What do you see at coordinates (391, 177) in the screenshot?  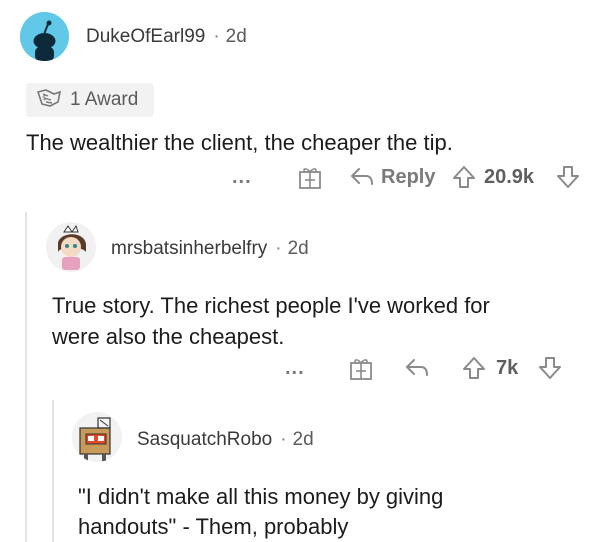 I see `reply-button: Reply` at bounding box center [391, 177].